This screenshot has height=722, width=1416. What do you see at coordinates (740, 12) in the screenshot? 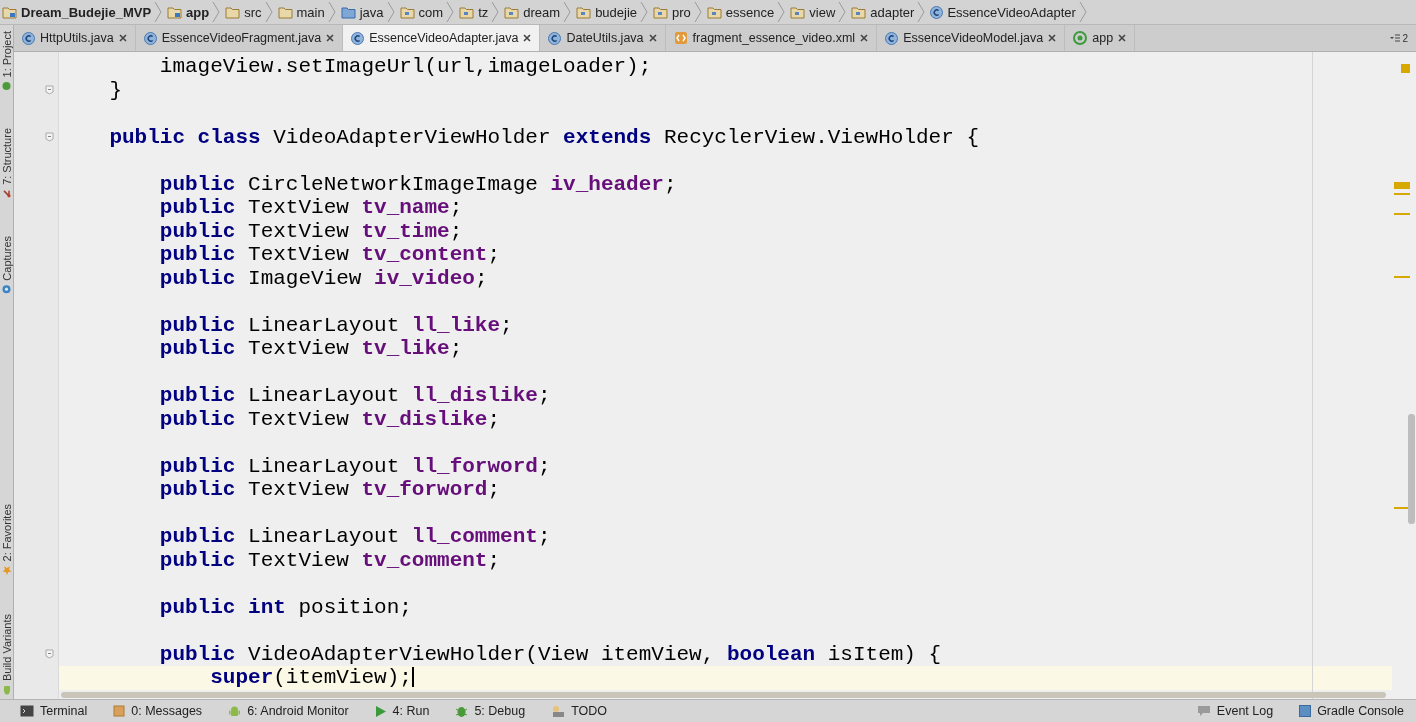
I see `breadcrumb-item: essence` at bounding box center [740, 12].